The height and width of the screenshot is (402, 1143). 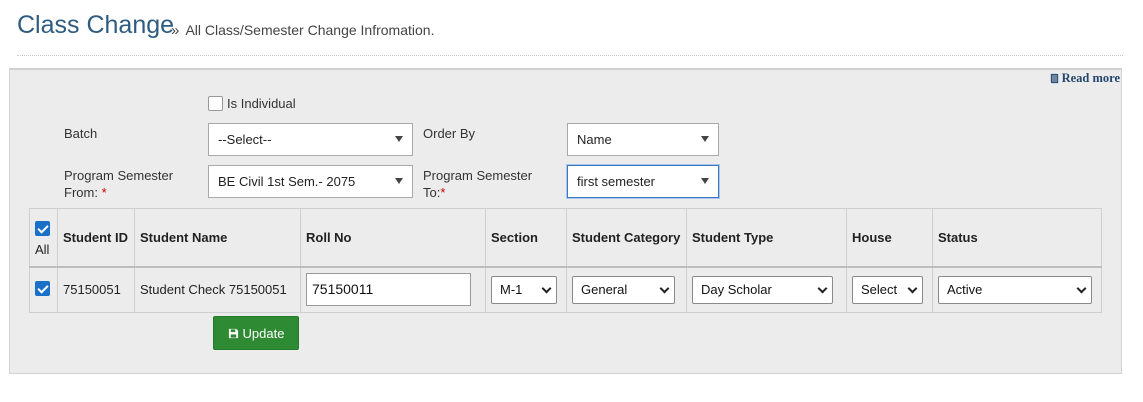 I want to click on status-select-value: Active, so click(x=965, y=289).